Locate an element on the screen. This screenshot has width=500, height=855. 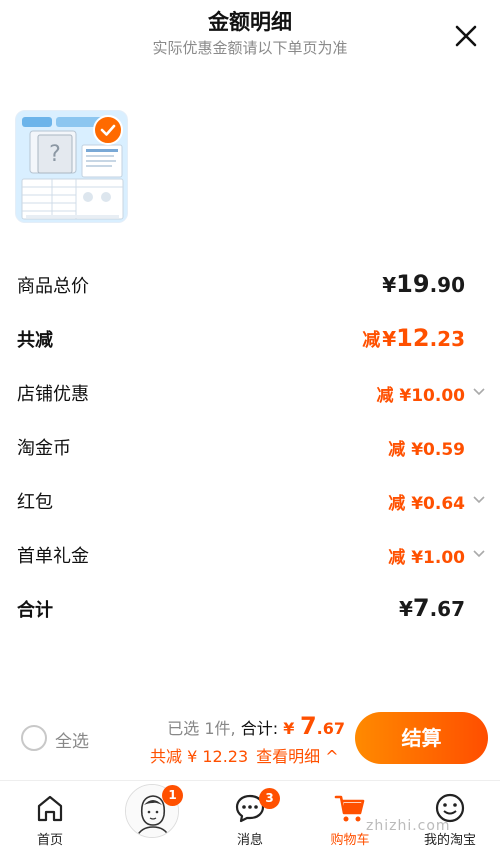
header: 金额明细 实际优惠金额请以下单页为准 is located at coordinates (250, 35).